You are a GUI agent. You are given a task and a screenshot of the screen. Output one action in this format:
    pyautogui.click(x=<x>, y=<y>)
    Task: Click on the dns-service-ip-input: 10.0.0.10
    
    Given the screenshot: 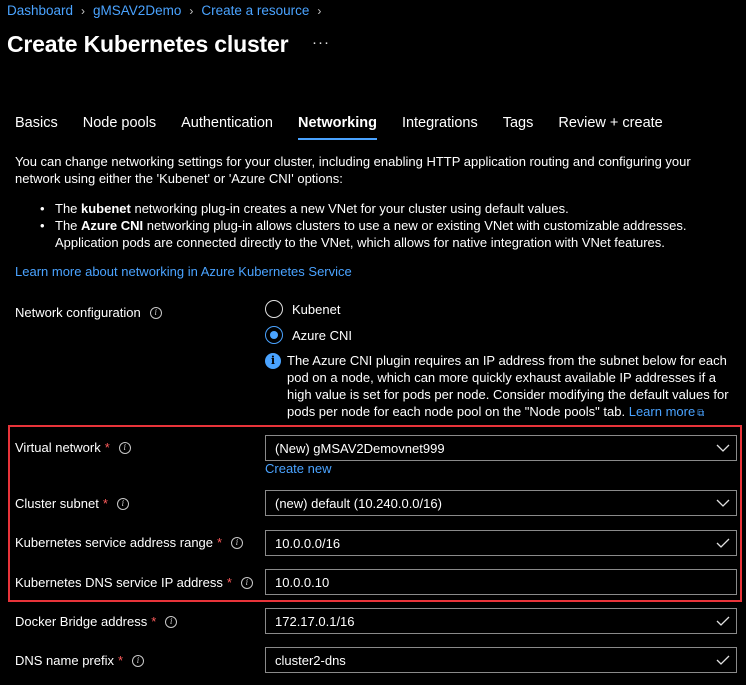 What is the action you would take?
    pyautogui.click(x=501, y=582)
    